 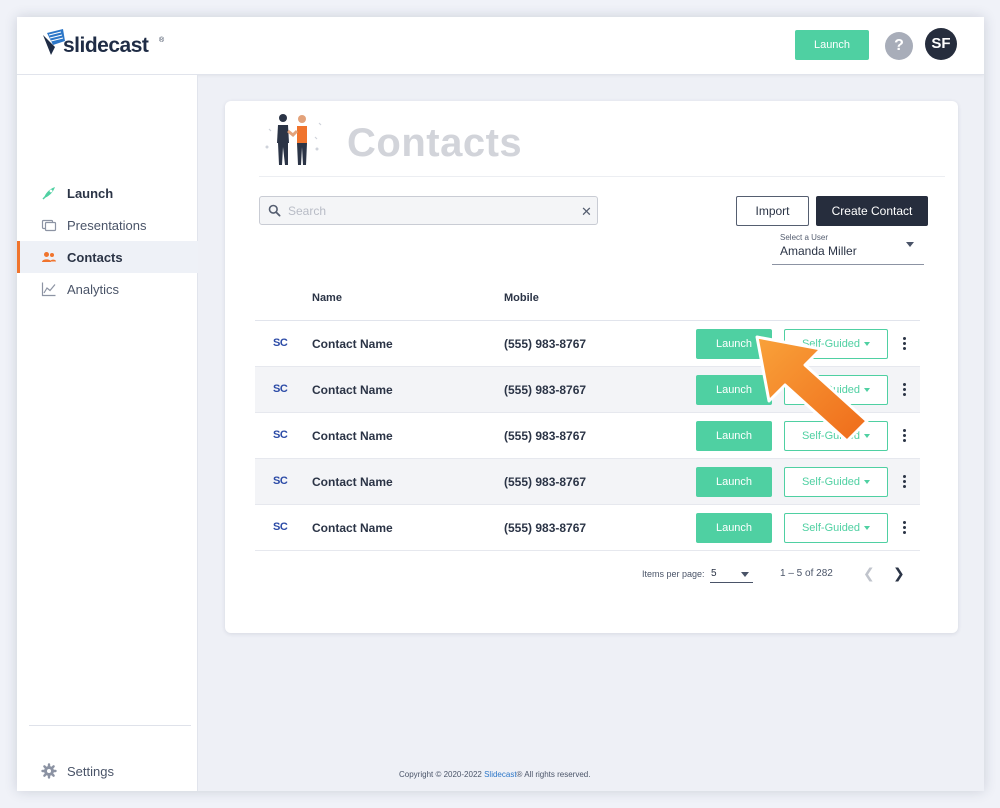 What do you see at coordinates (435, 143) in the screenshot?
I see `page-title: Contacts` at bounding box center [435, 143].